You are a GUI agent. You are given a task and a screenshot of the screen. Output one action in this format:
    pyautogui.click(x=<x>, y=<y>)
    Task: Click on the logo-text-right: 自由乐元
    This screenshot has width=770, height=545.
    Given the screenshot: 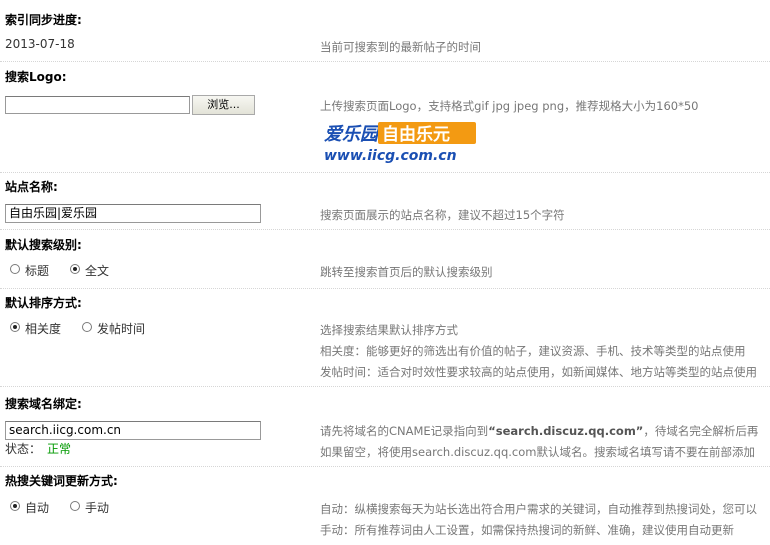 What is the action you would take?
    pyautogui.click(x=416, y=134)
    